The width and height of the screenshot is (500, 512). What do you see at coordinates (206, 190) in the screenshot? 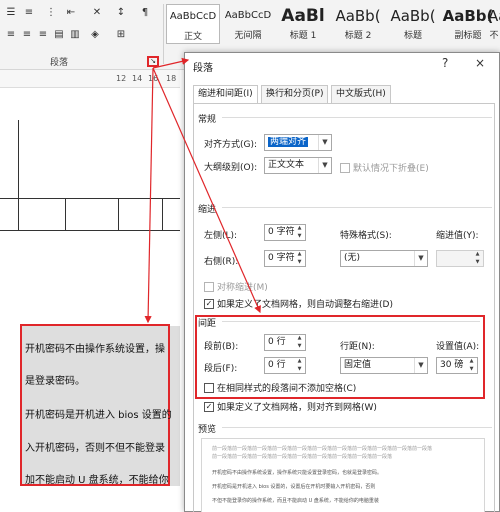
I see `arrow-to-spacing` at bounding box center [206, 190].